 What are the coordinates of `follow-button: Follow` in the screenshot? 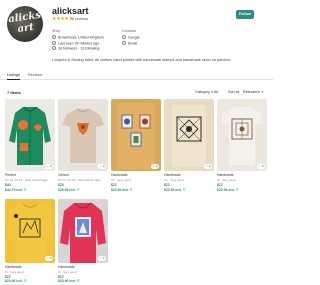 It's located at (245, 14).